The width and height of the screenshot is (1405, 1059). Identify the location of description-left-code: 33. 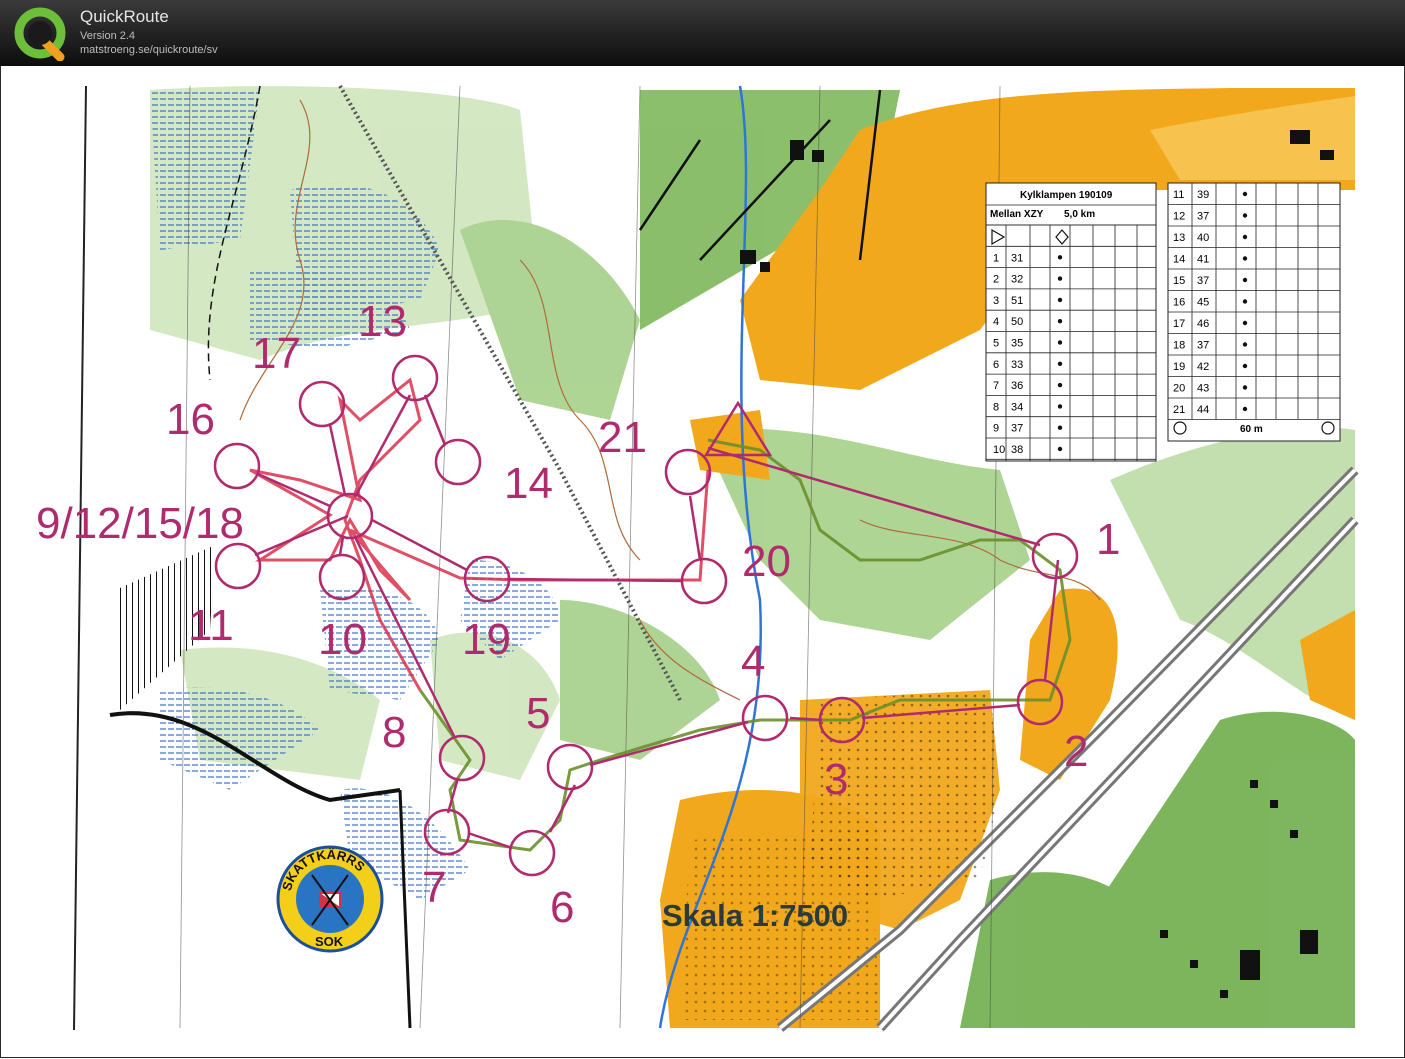
(1017, 365).